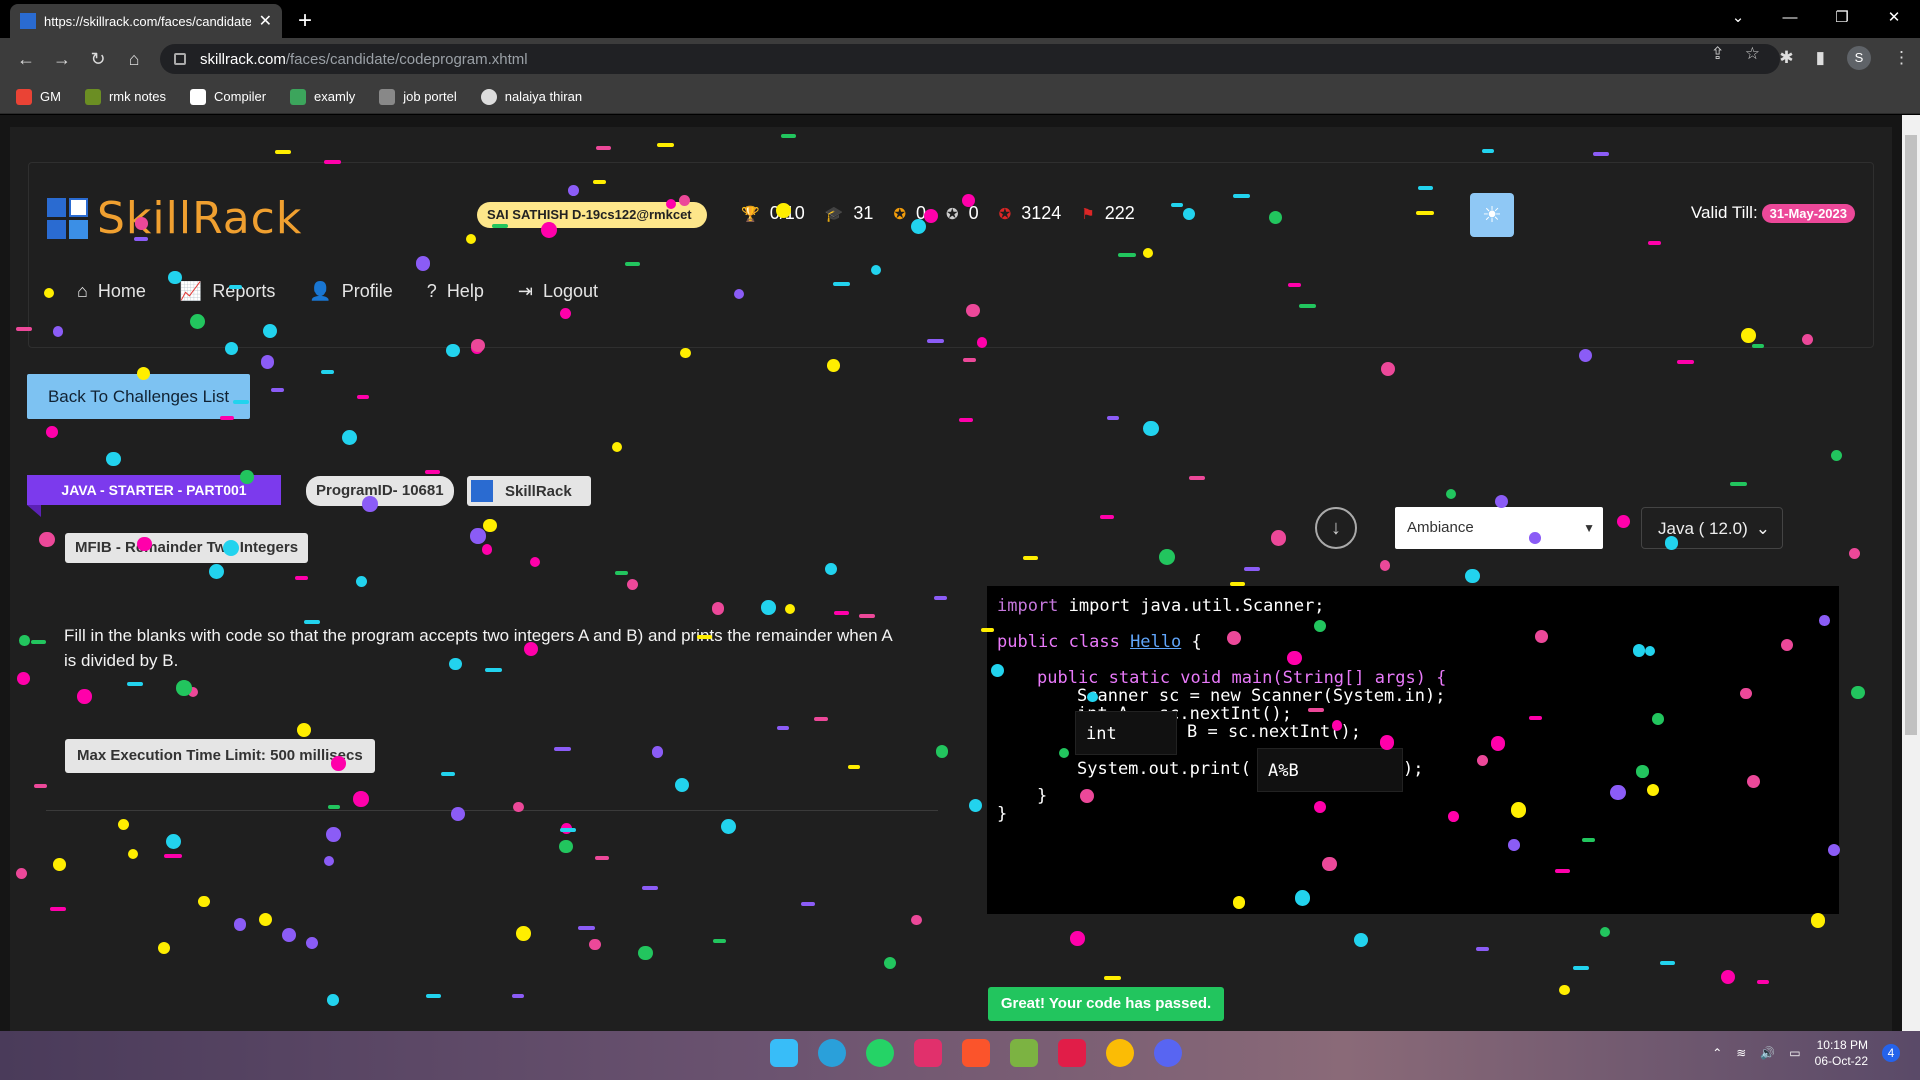  I want to click on skillrack-logo: SkillRack, so click(174, 218).